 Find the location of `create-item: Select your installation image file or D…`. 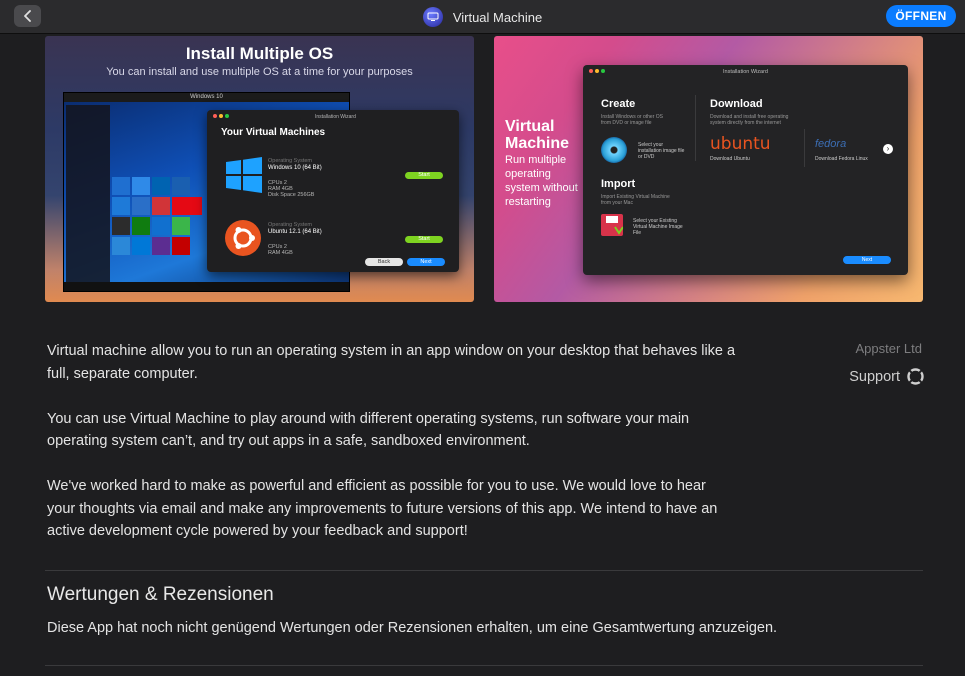

create-item: Select your installation image file or D… is located at coordinates (661, 151).